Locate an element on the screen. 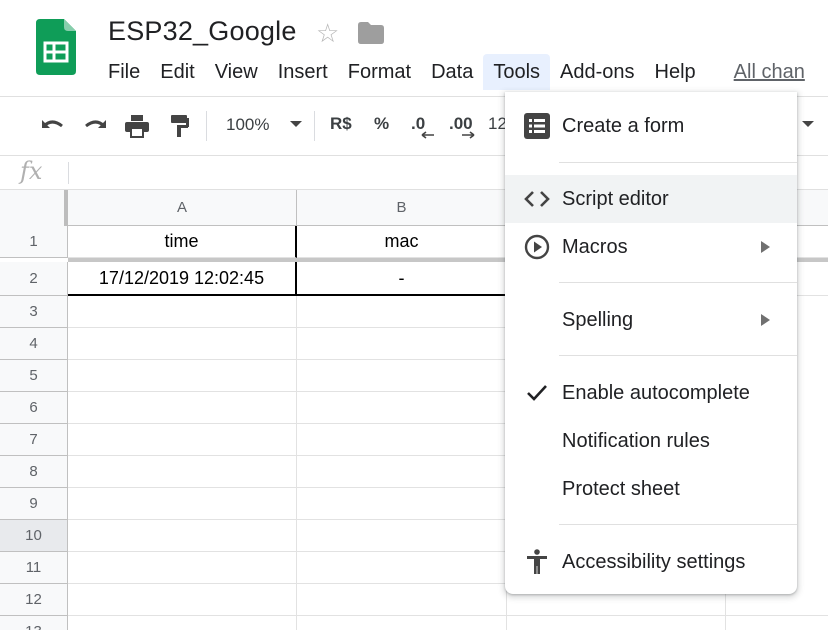  last-edit-link: All chan is located at coordinates (769, 72).